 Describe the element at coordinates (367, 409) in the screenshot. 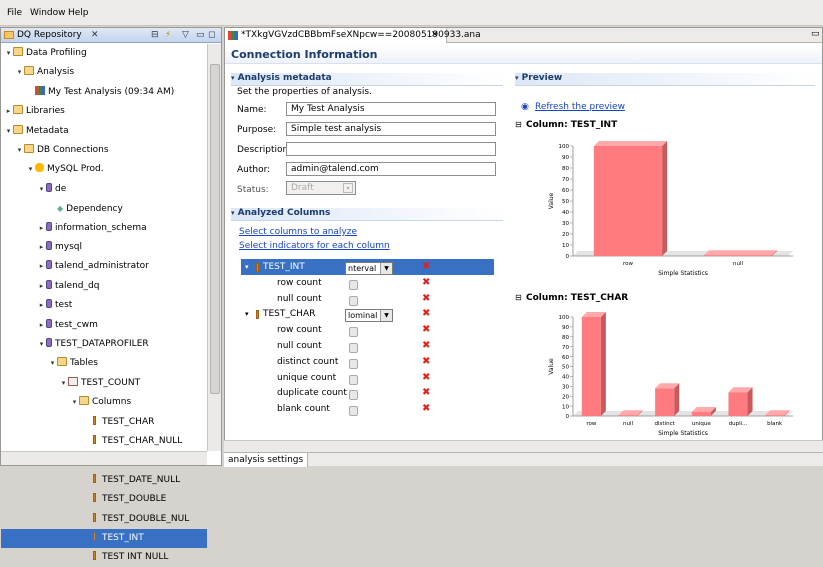

I see `indicator-row: blank count ✖` at that location.